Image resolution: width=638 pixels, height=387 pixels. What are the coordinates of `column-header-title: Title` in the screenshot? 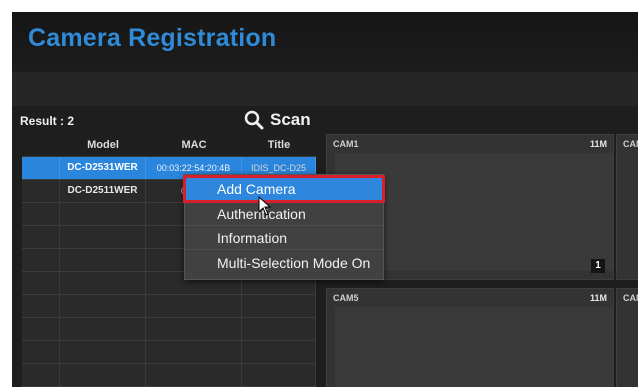 It's located at (279, 145).